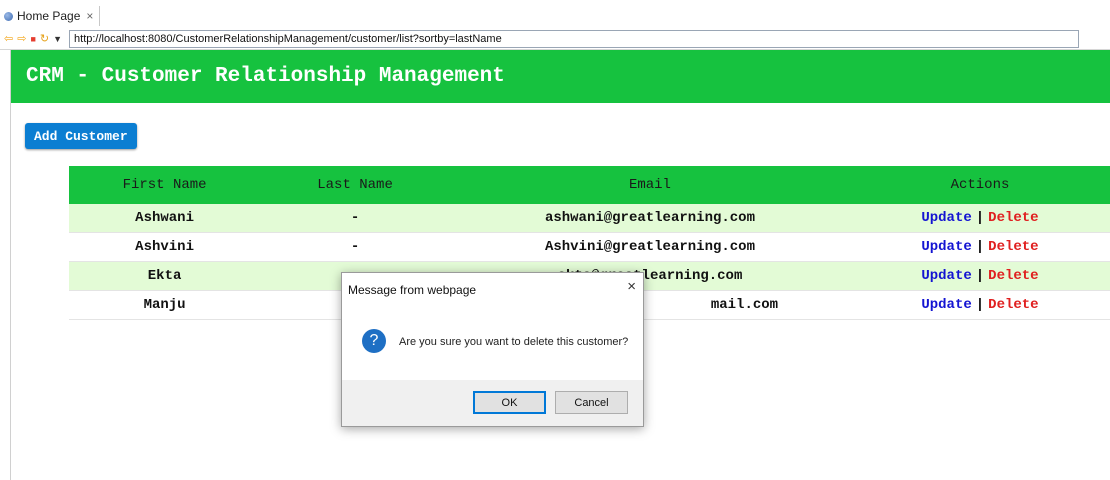  Describe the element at coordinates (10, 265) in the screenshot. I see `left-border` at that location.